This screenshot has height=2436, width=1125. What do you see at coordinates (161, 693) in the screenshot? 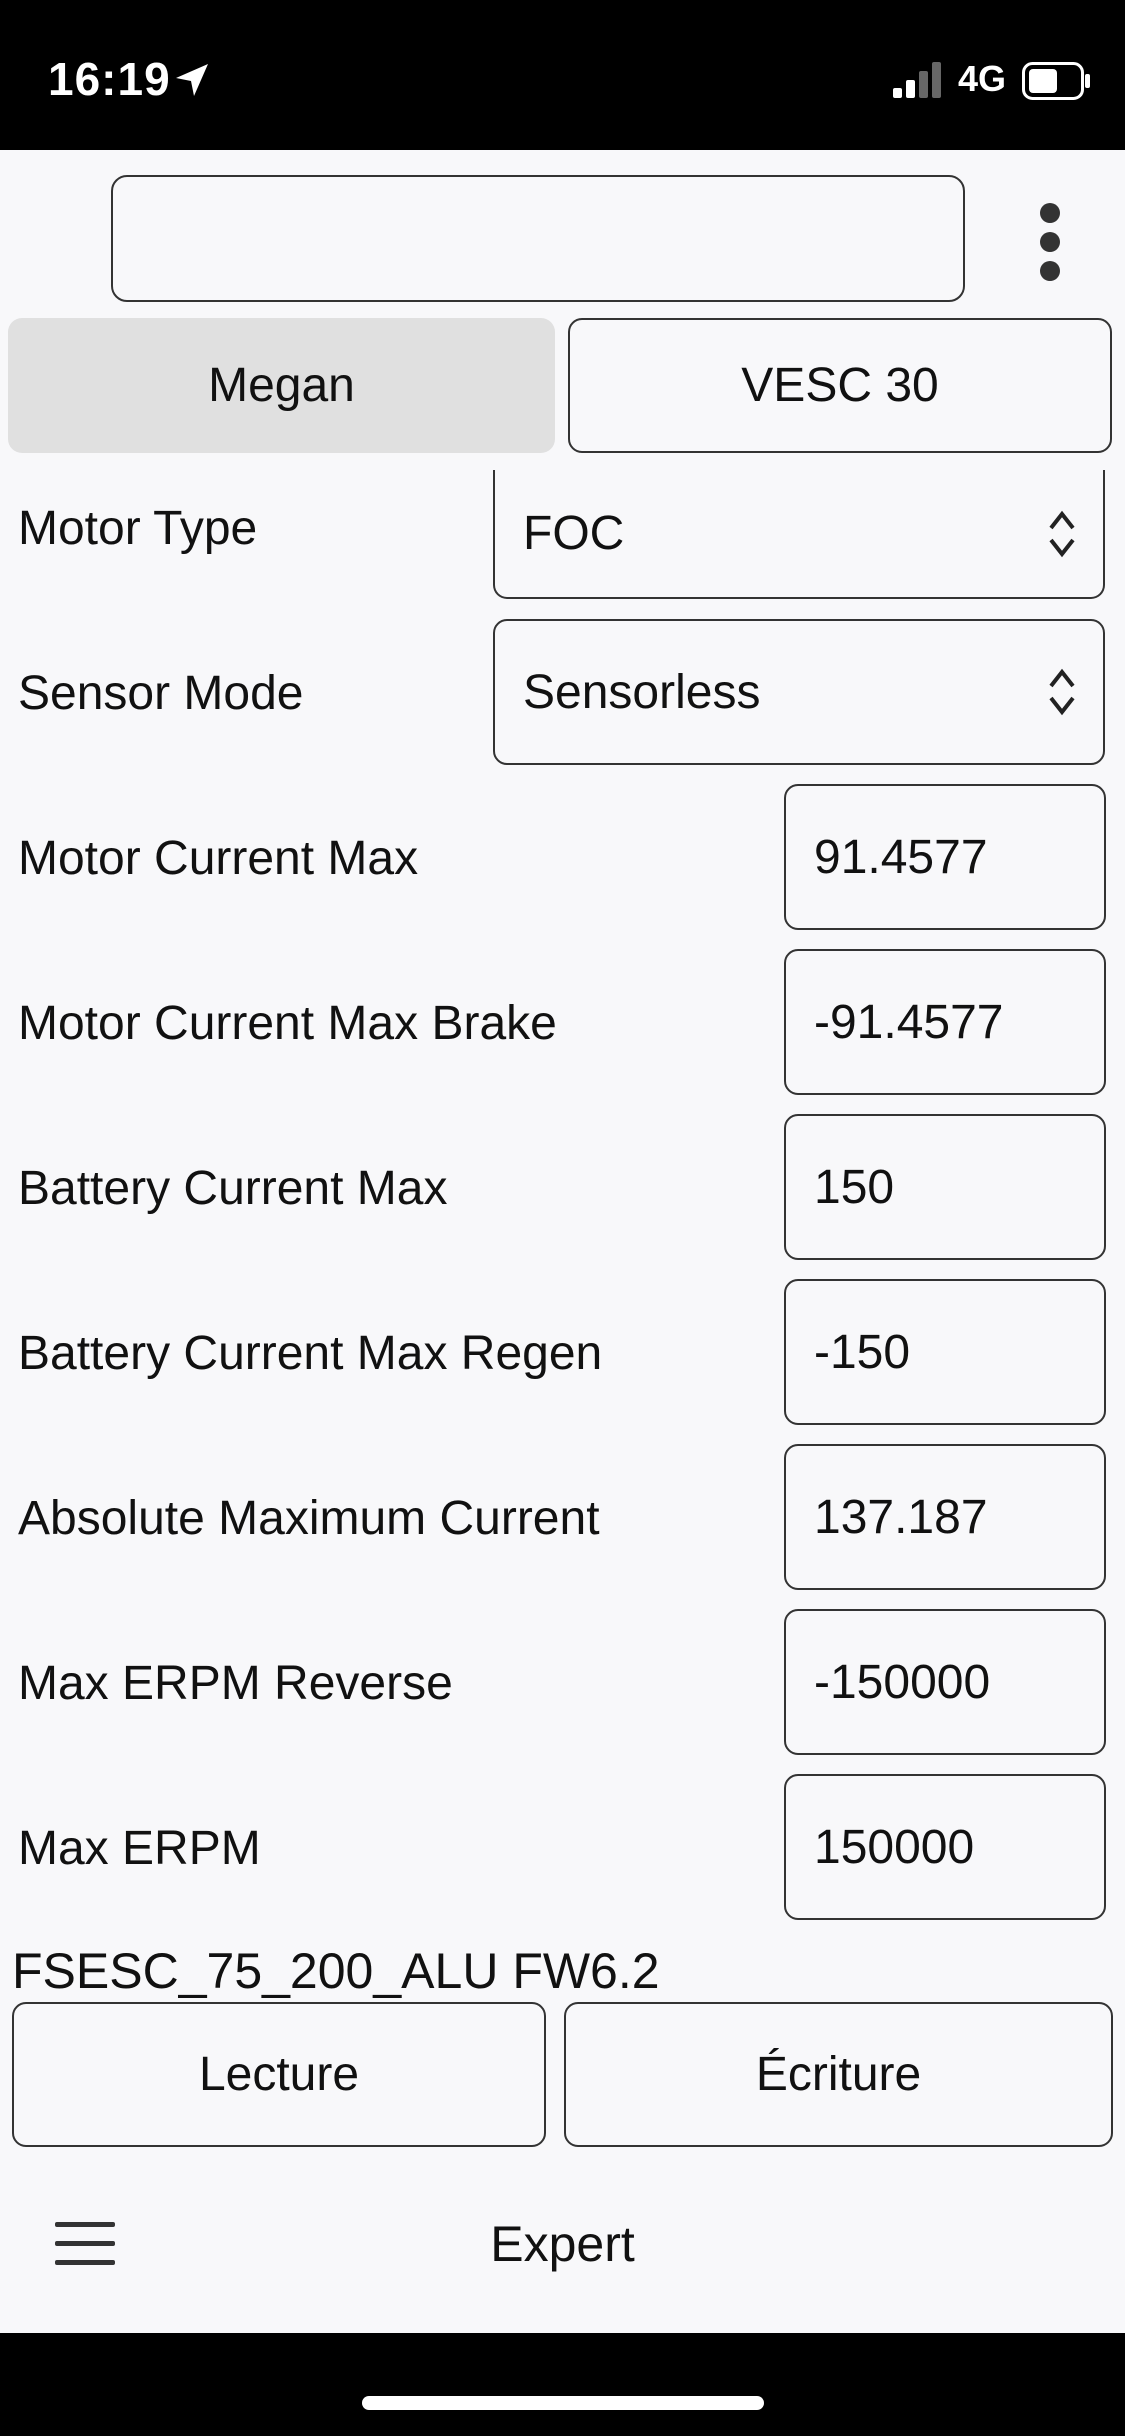
I see `sensor-mode-label: Sensor Mode` at bounding box center [161, 693].